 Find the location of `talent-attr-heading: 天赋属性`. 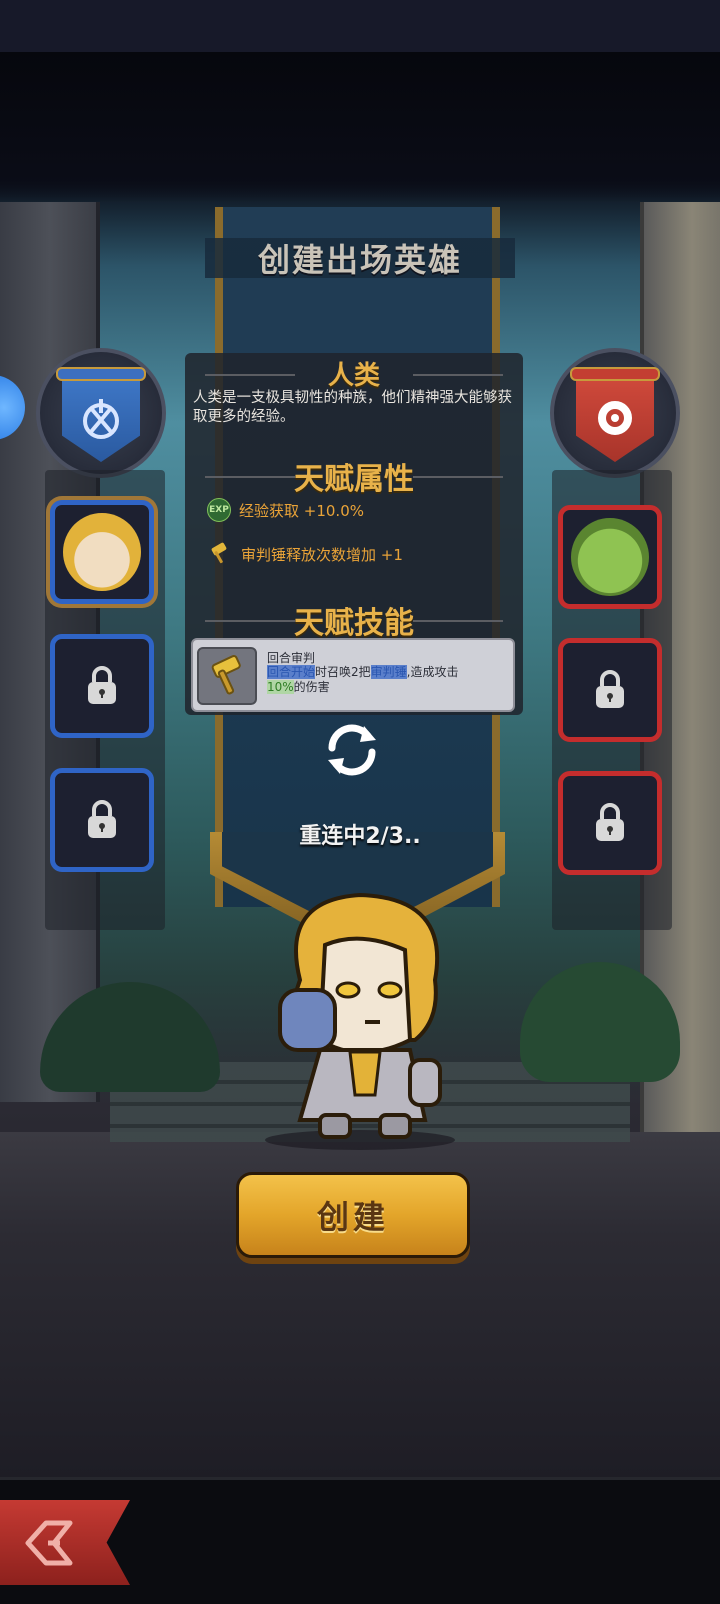

talent-attr-heading: 天赋属性 is located at coordinates (354, 479).